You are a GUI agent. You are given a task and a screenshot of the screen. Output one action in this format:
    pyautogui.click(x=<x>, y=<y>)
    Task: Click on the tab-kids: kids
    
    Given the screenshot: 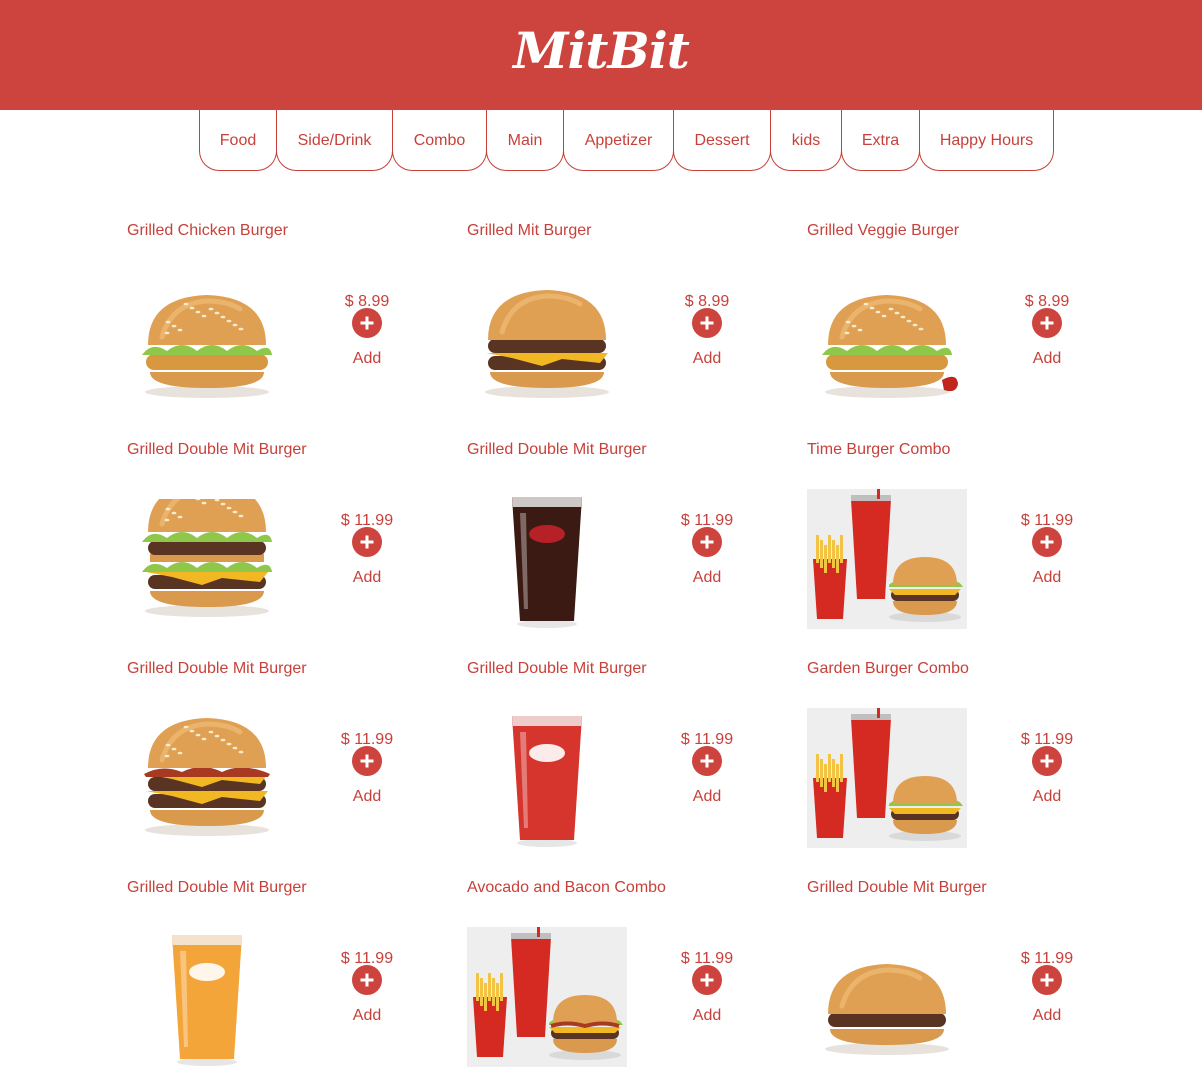 What is the action you would take?
    pyautogui.click(x=806, y=140)
    